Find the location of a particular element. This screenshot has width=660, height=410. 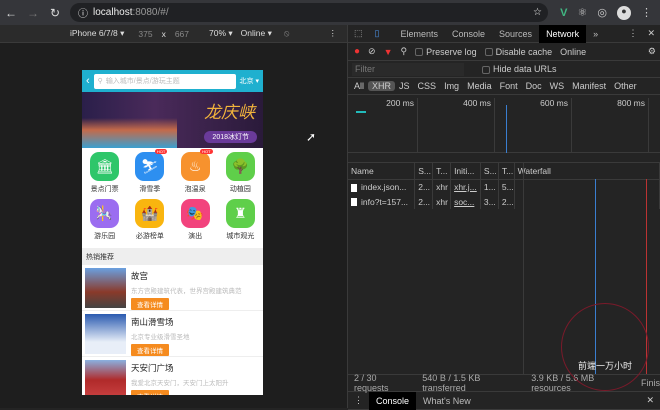

settings-icon: ⚙ is located at coordinates (652, 51).